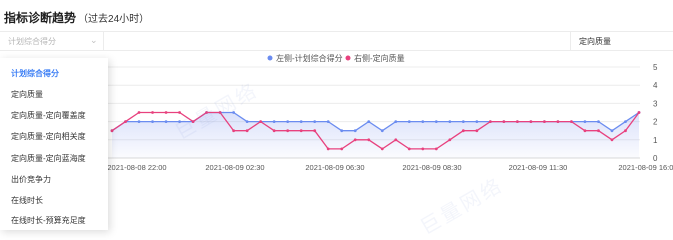  I want to click on title-subtitle: （过去24小时）, so click(114, 19).